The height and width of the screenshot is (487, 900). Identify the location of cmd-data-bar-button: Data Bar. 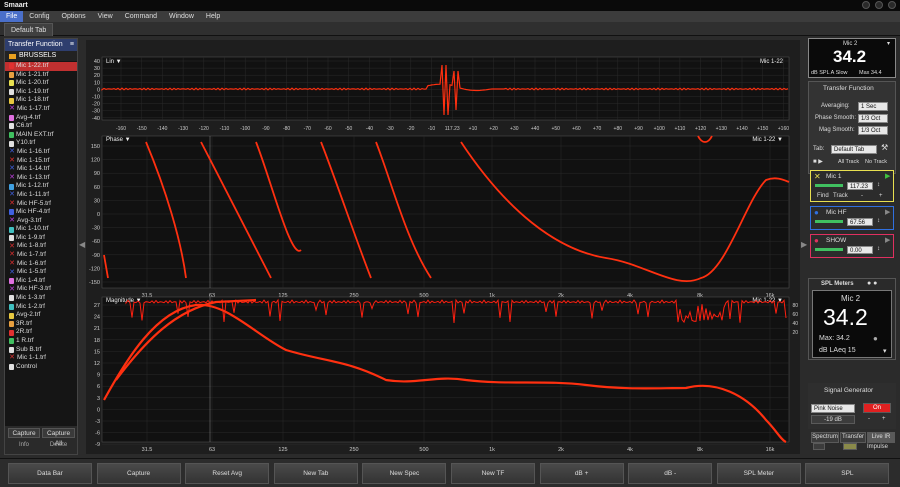
(50, 473).